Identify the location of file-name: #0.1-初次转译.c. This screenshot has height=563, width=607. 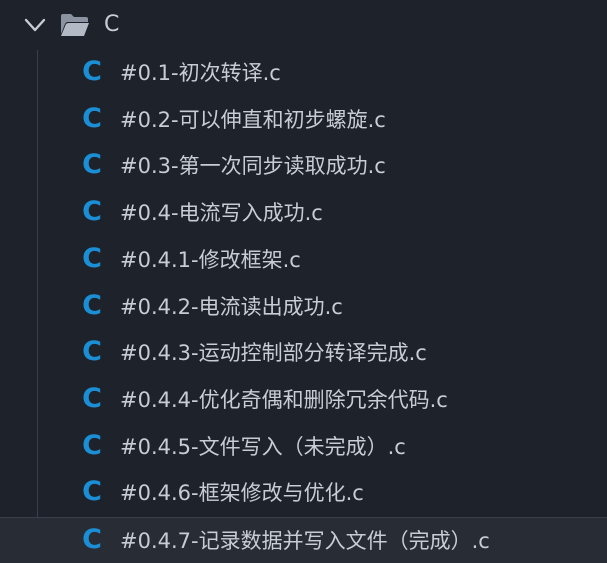
(200, 73).